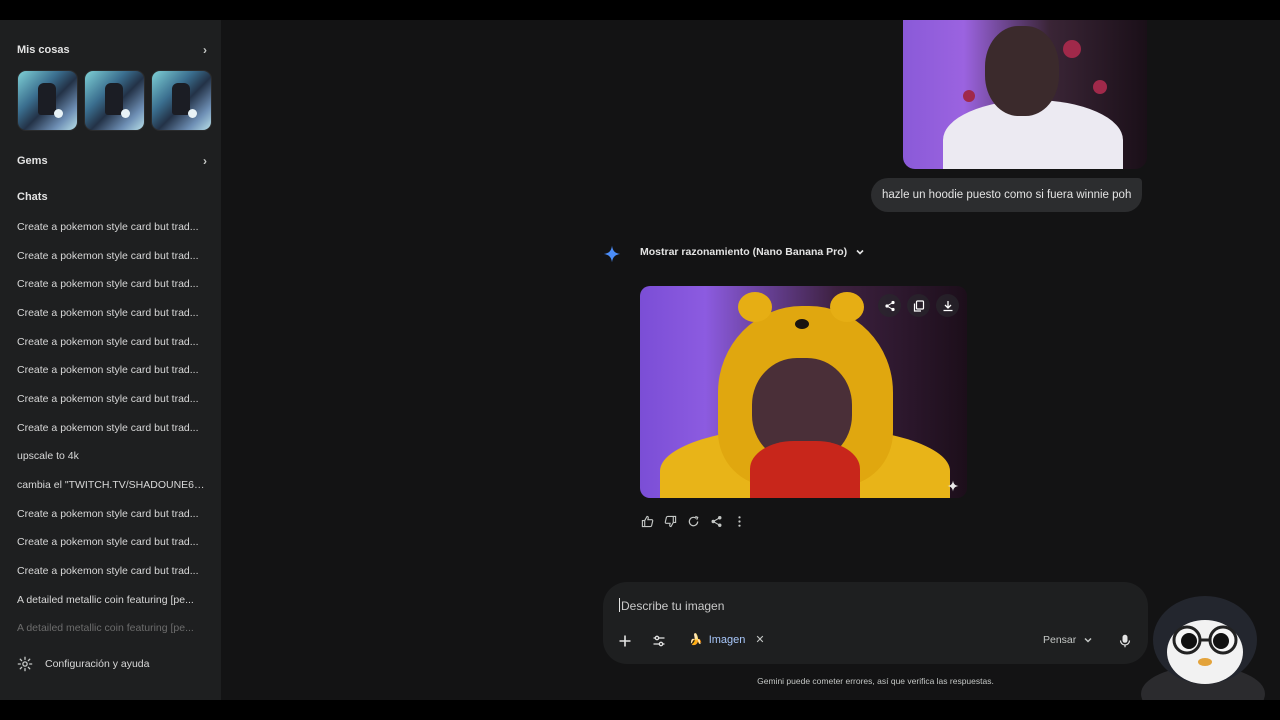 The image size is (1280, 720). Describe the element at coordinates (112, 161) in the screenshot. I see `gems-header: Gems ›` at that location.